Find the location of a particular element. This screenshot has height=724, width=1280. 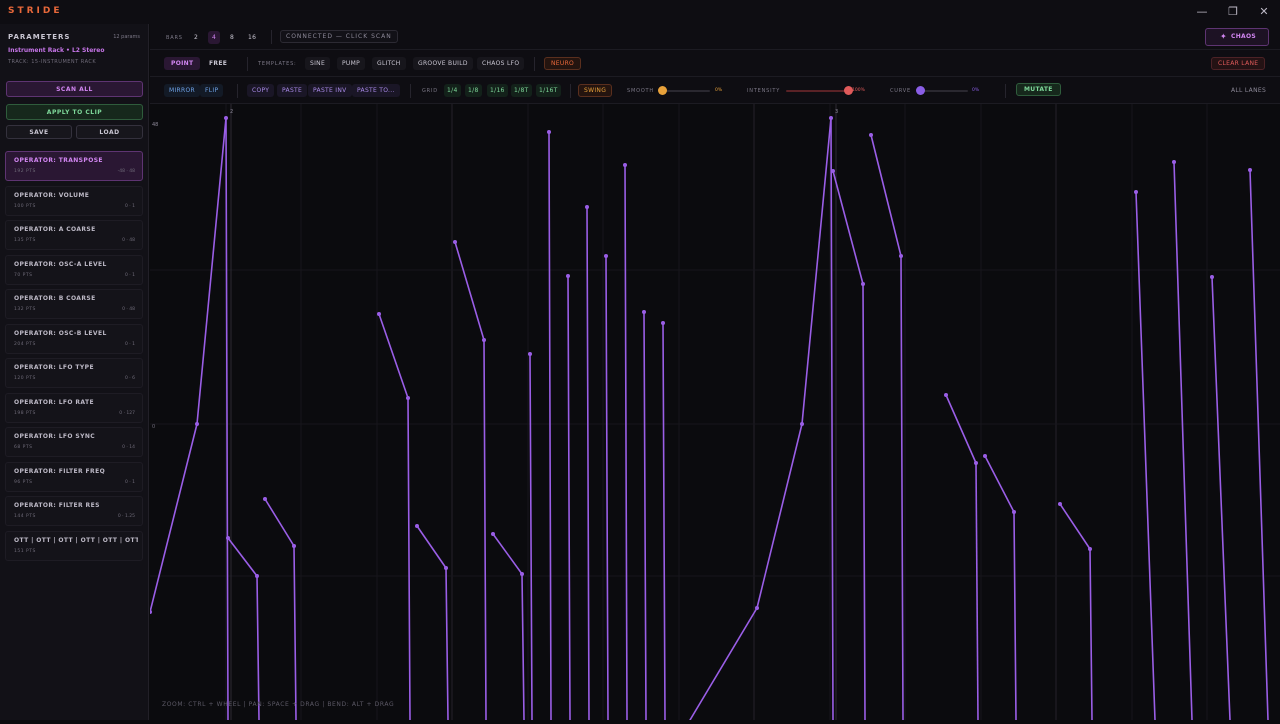

template-glitch: GLITCH is located at coordinates (389, 63).